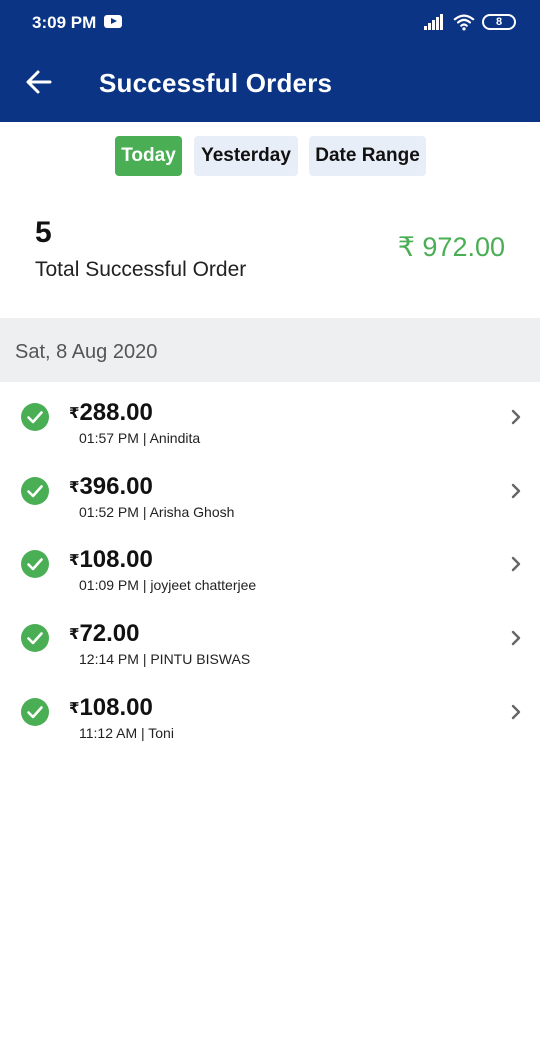 Image resolution: width=540 pixels, height=1050 pixels. Describe the element at coordinates (86, 352) in the screenshot. I see `date-group-label: Sat, 8 Aug 2020` at that location.